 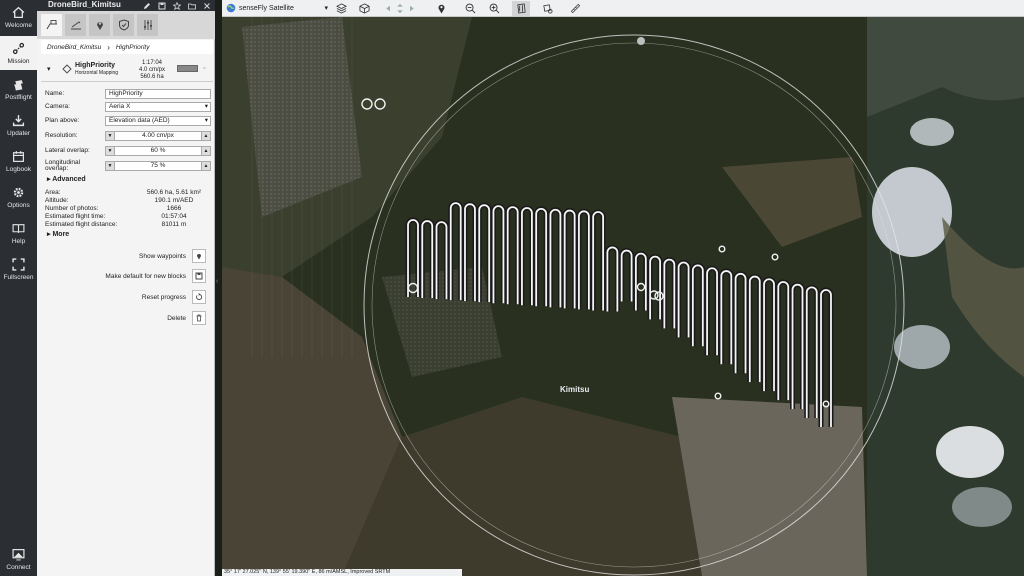 I want to click on field-lateral-overlap: Lateral overlap: ▼ 60 % ▲, so click(x=129, y=150).